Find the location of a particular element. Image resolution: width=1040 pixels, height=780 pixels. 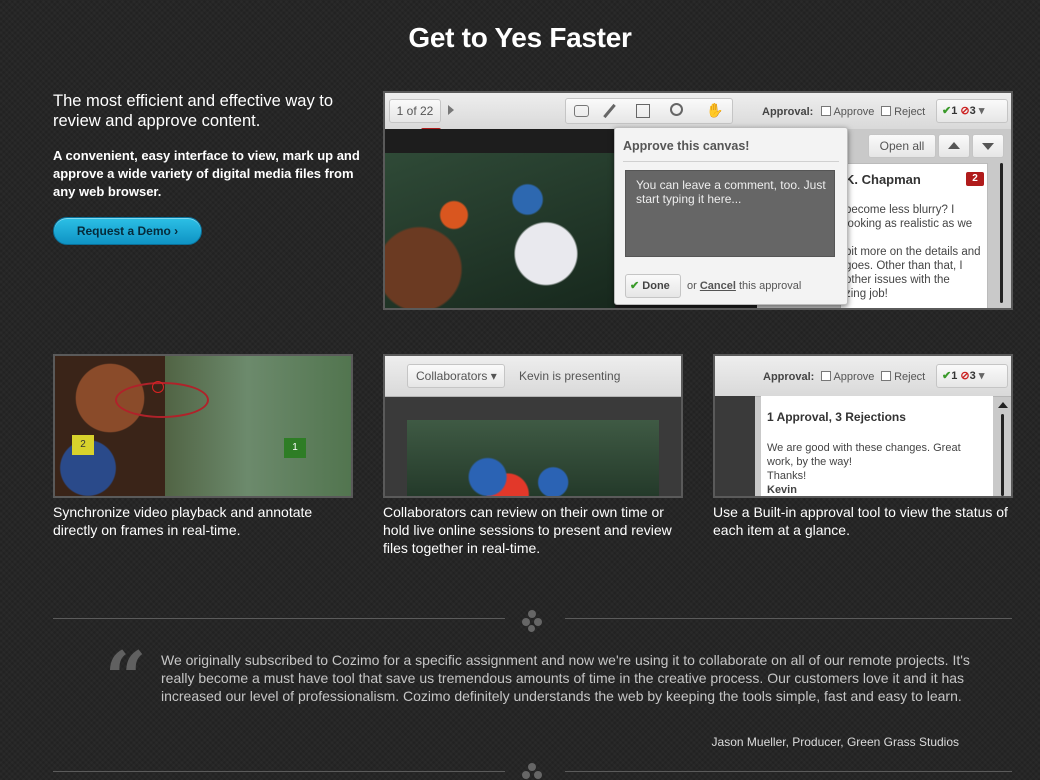

comment-line-5: other issues with the is located at coordinates (897, 280).